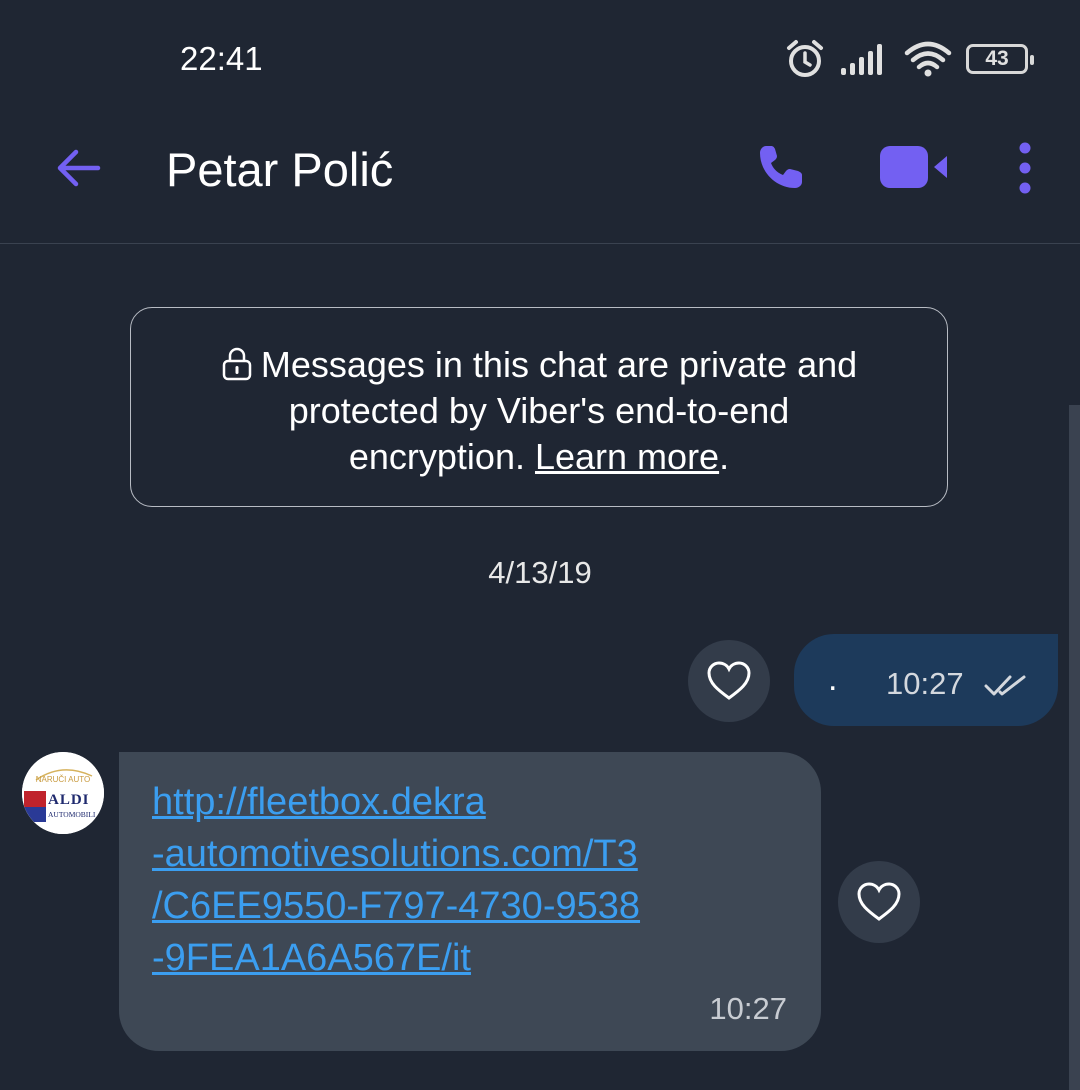 This screenshot has width=1080, height=1090. What do you see at coordinates (627, 456) in the screenshot?
I see `learn-more-link: Learn more` at bounding box center [627, 456].